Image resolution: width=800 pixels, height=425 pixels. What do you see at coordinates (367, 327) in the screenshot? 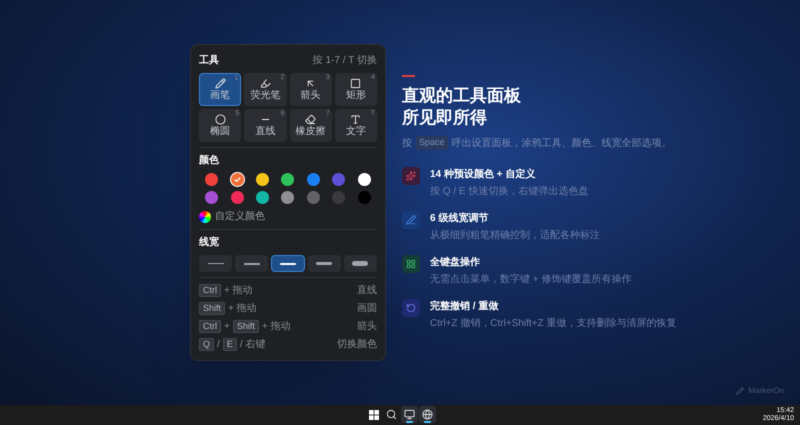
I see `shortcut-action: 箭头` at bounding box center [367, 327].